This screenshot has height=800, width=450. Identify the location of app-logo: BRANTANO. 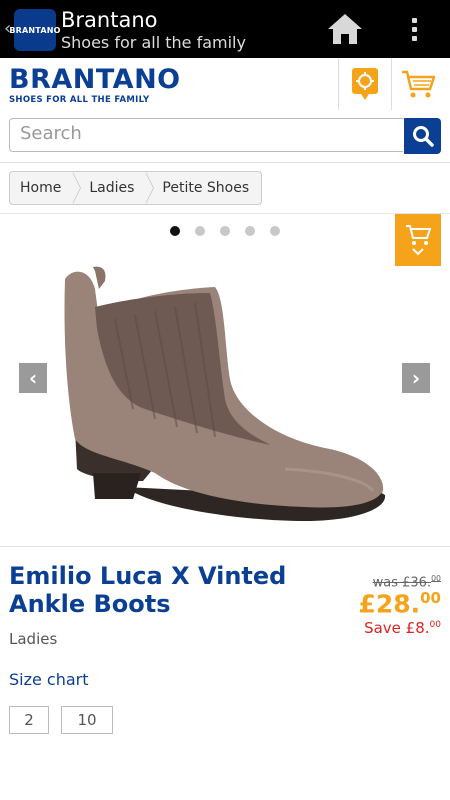
(34, 30).